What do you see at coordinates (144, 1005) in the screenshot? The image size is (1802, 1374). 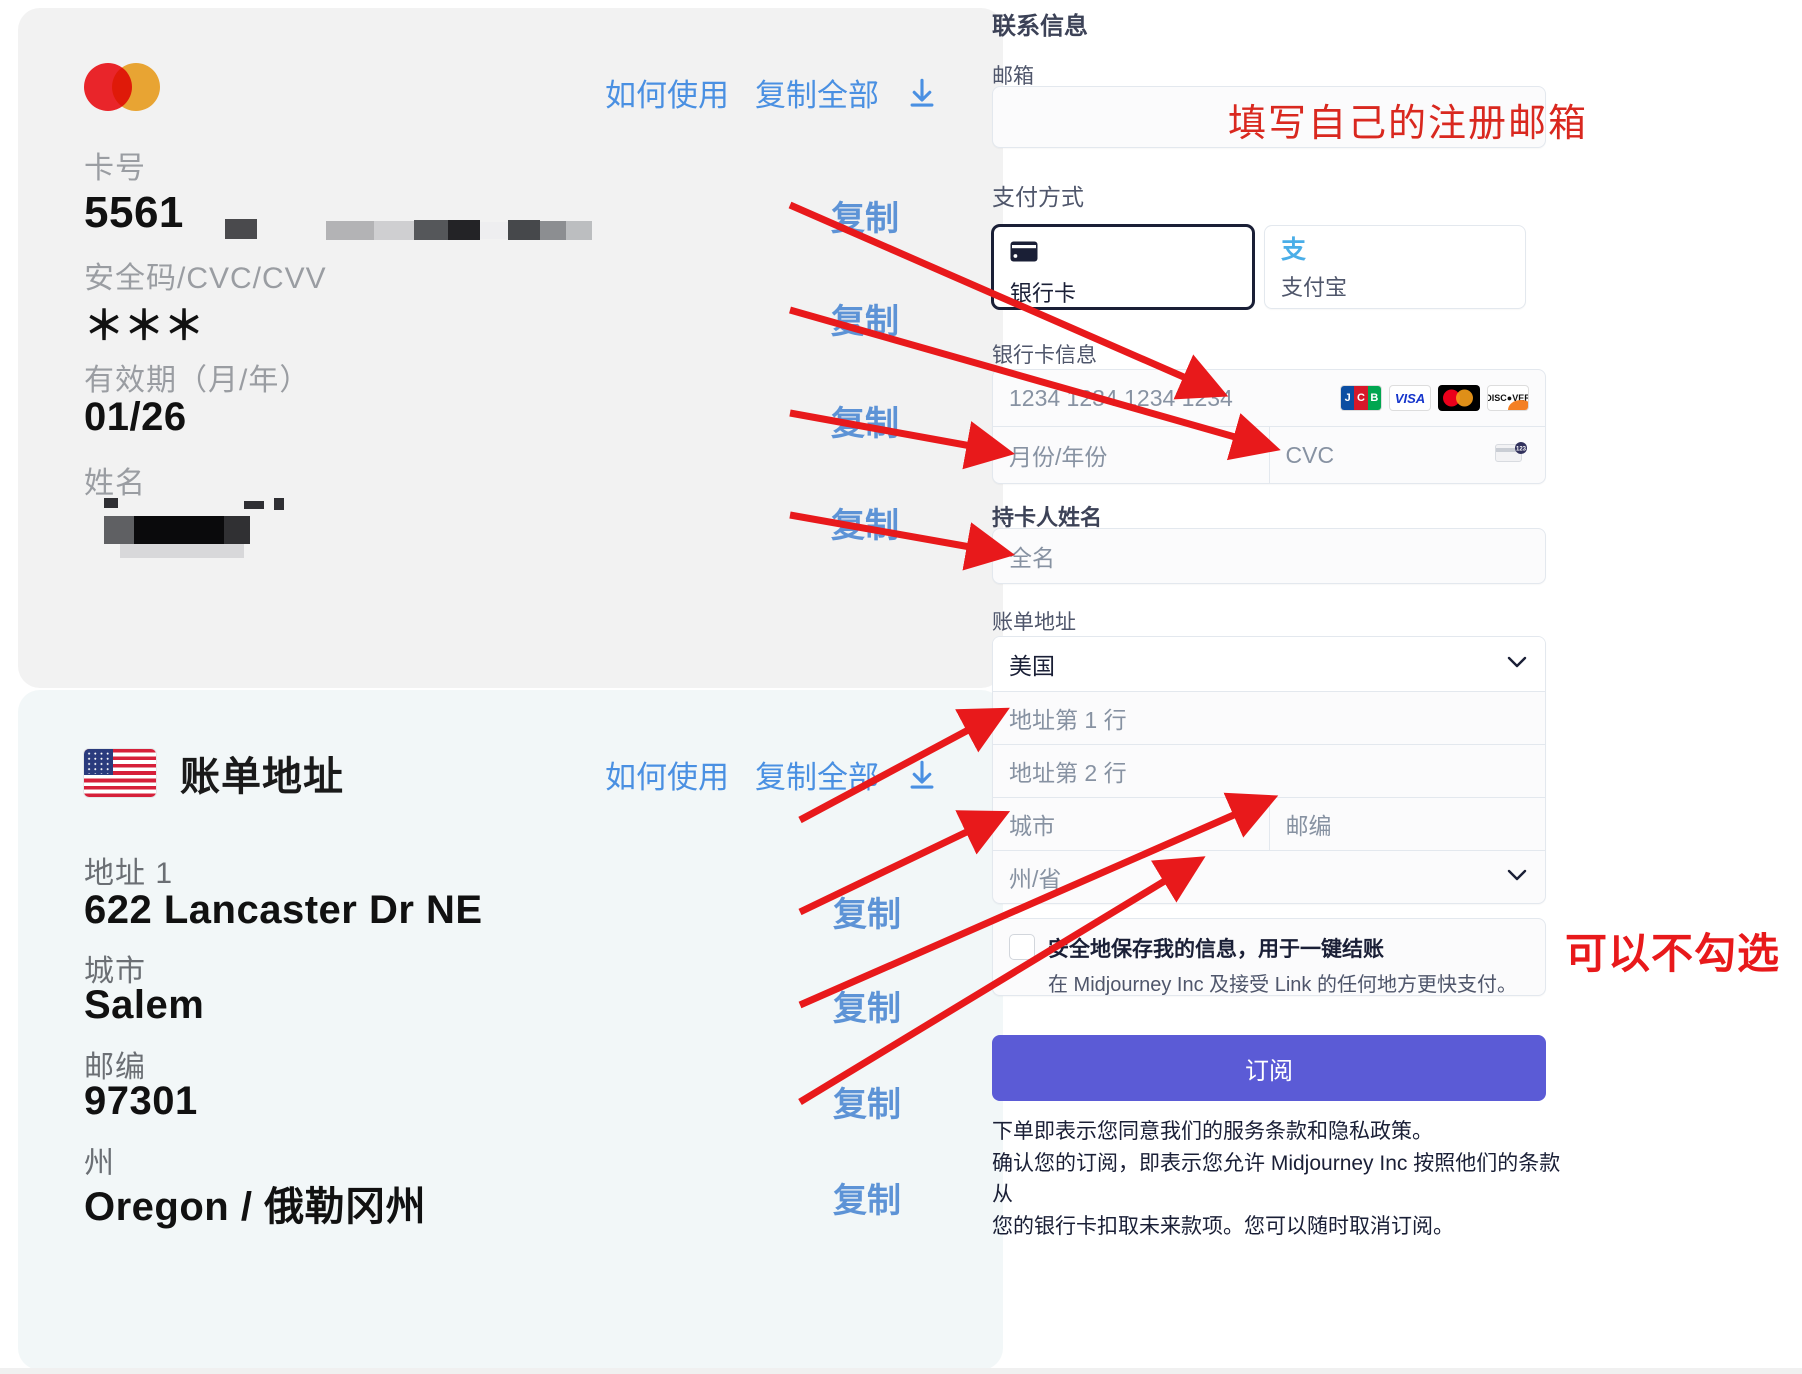 I see `address-city-value: Salem` at bounding box center [144, 1005].